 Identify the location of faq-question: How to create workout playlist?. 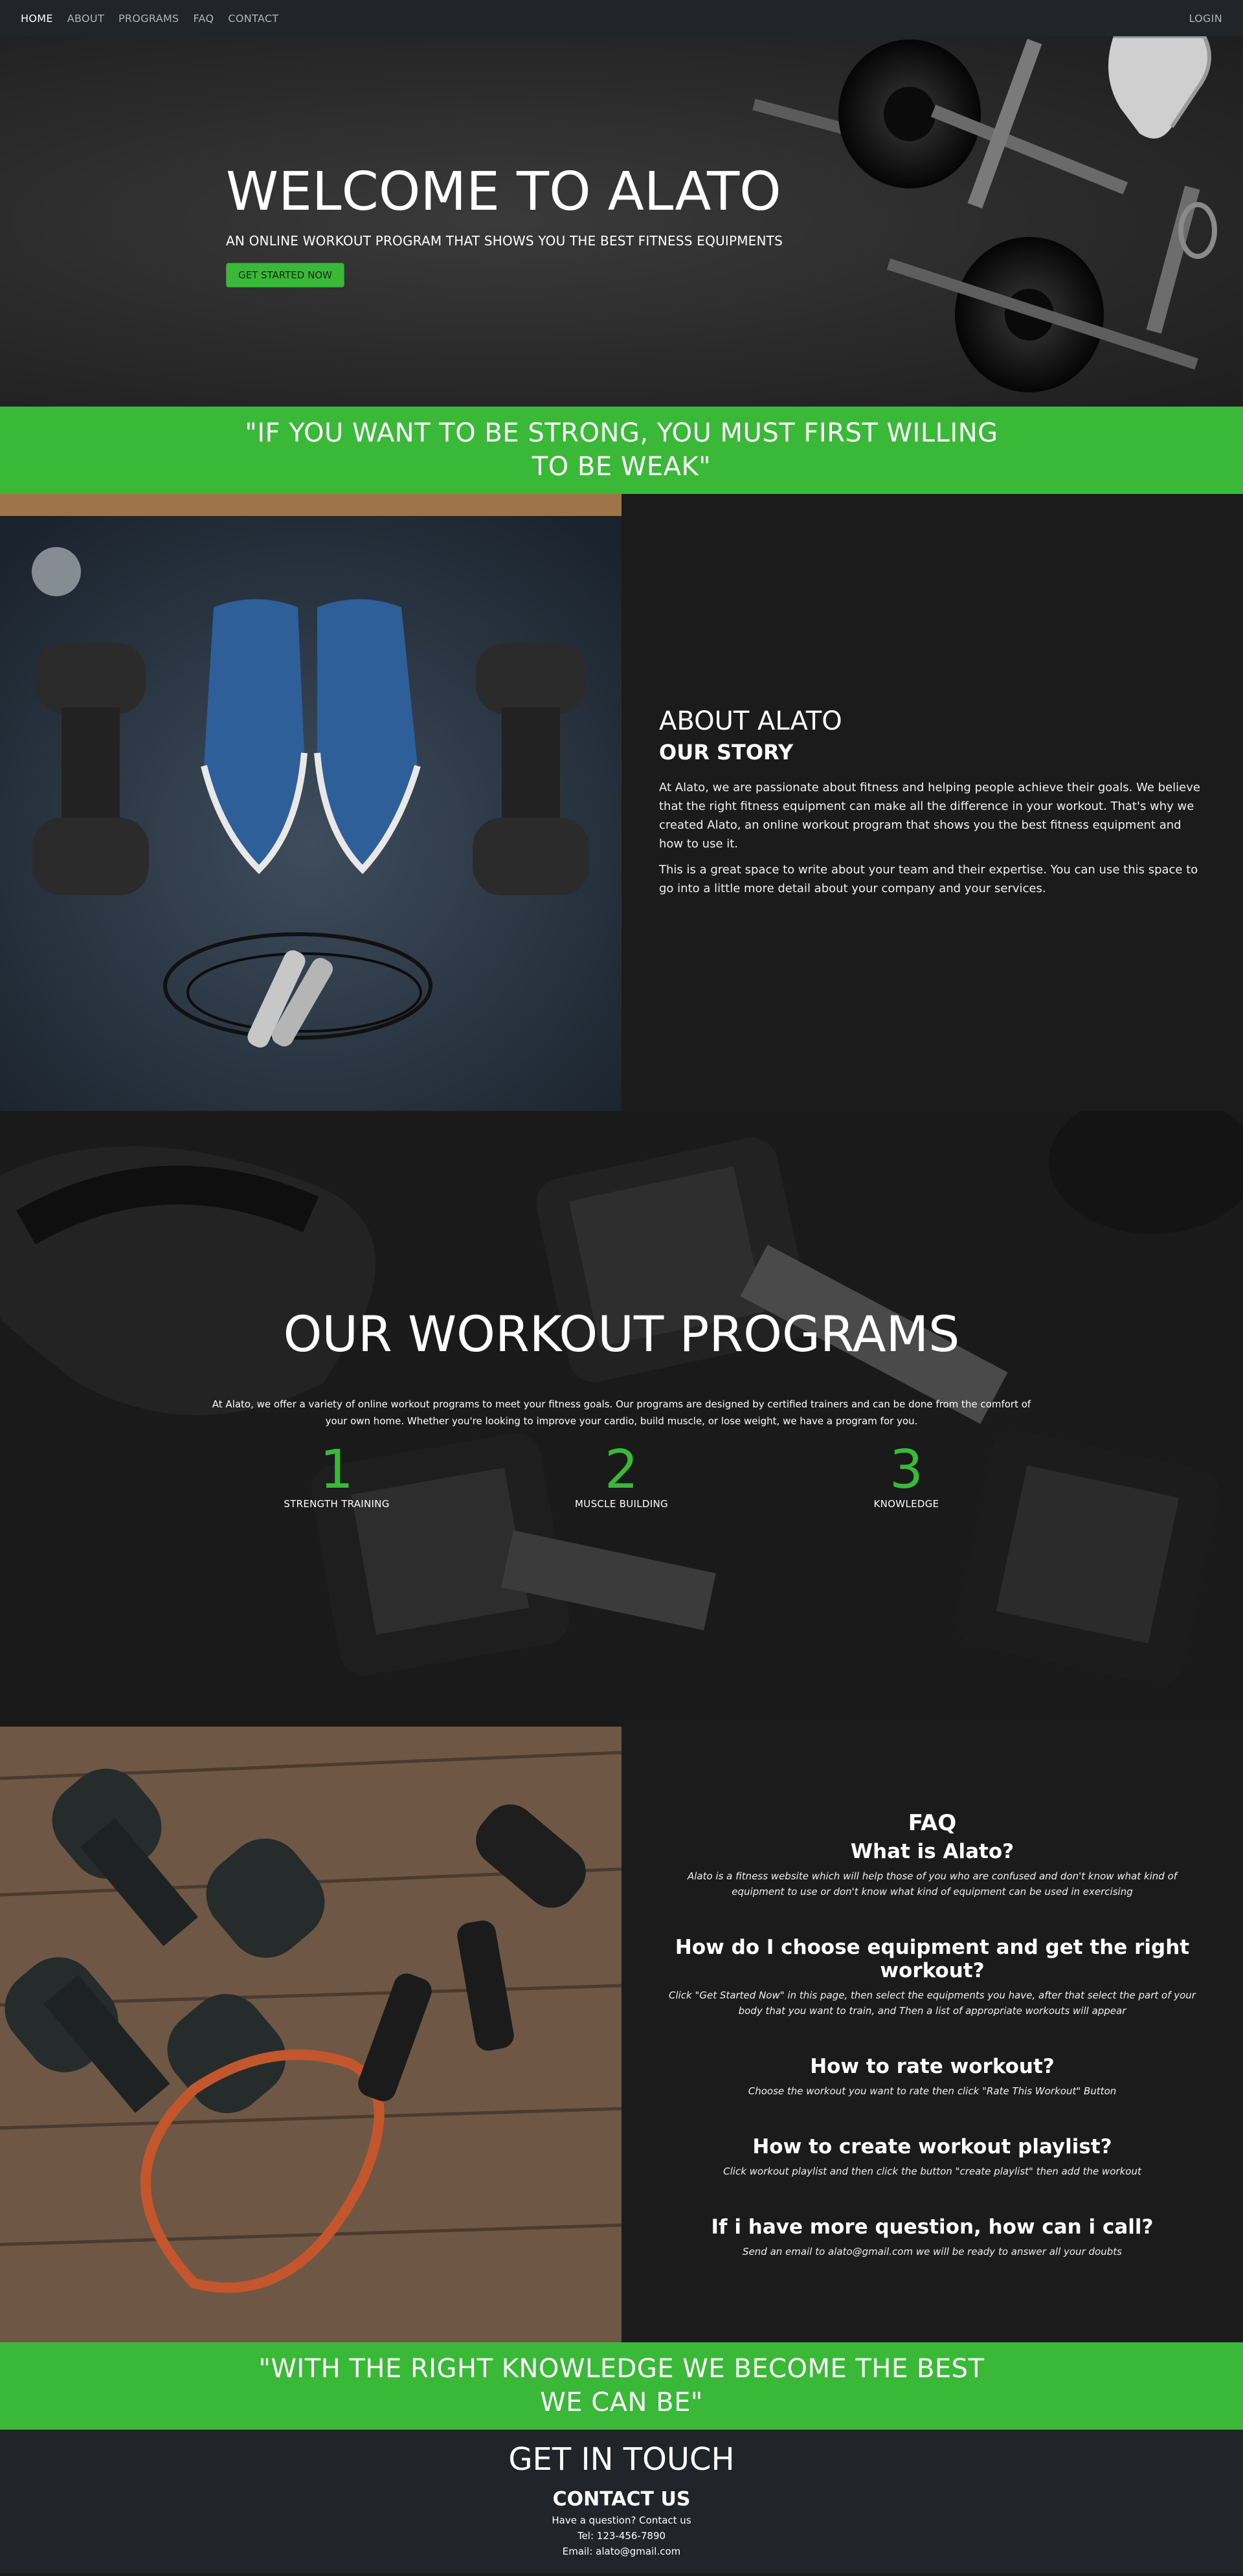
(932, 2146).